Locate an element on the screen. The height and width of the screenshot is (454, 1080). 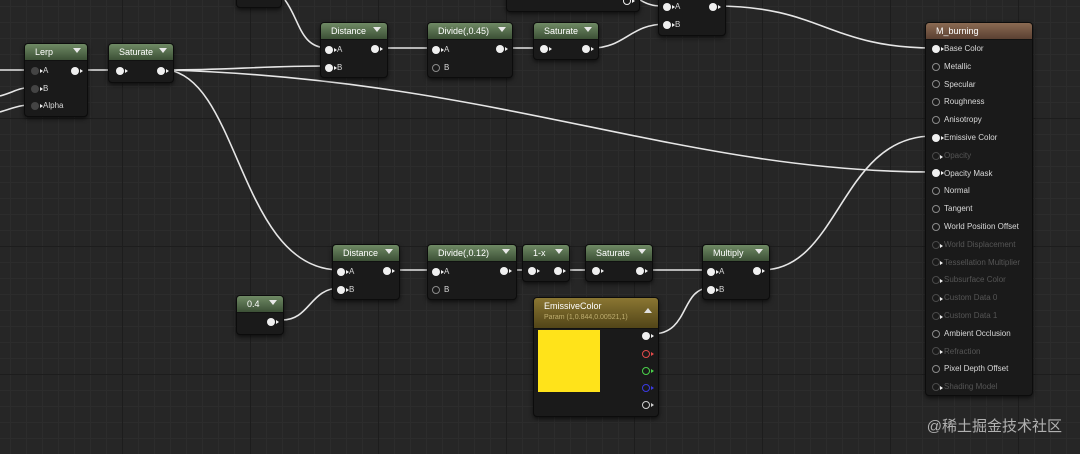
material-pin-pixel-depth-offset: Pixel Depth Offset is located at coordinates (970, 369).